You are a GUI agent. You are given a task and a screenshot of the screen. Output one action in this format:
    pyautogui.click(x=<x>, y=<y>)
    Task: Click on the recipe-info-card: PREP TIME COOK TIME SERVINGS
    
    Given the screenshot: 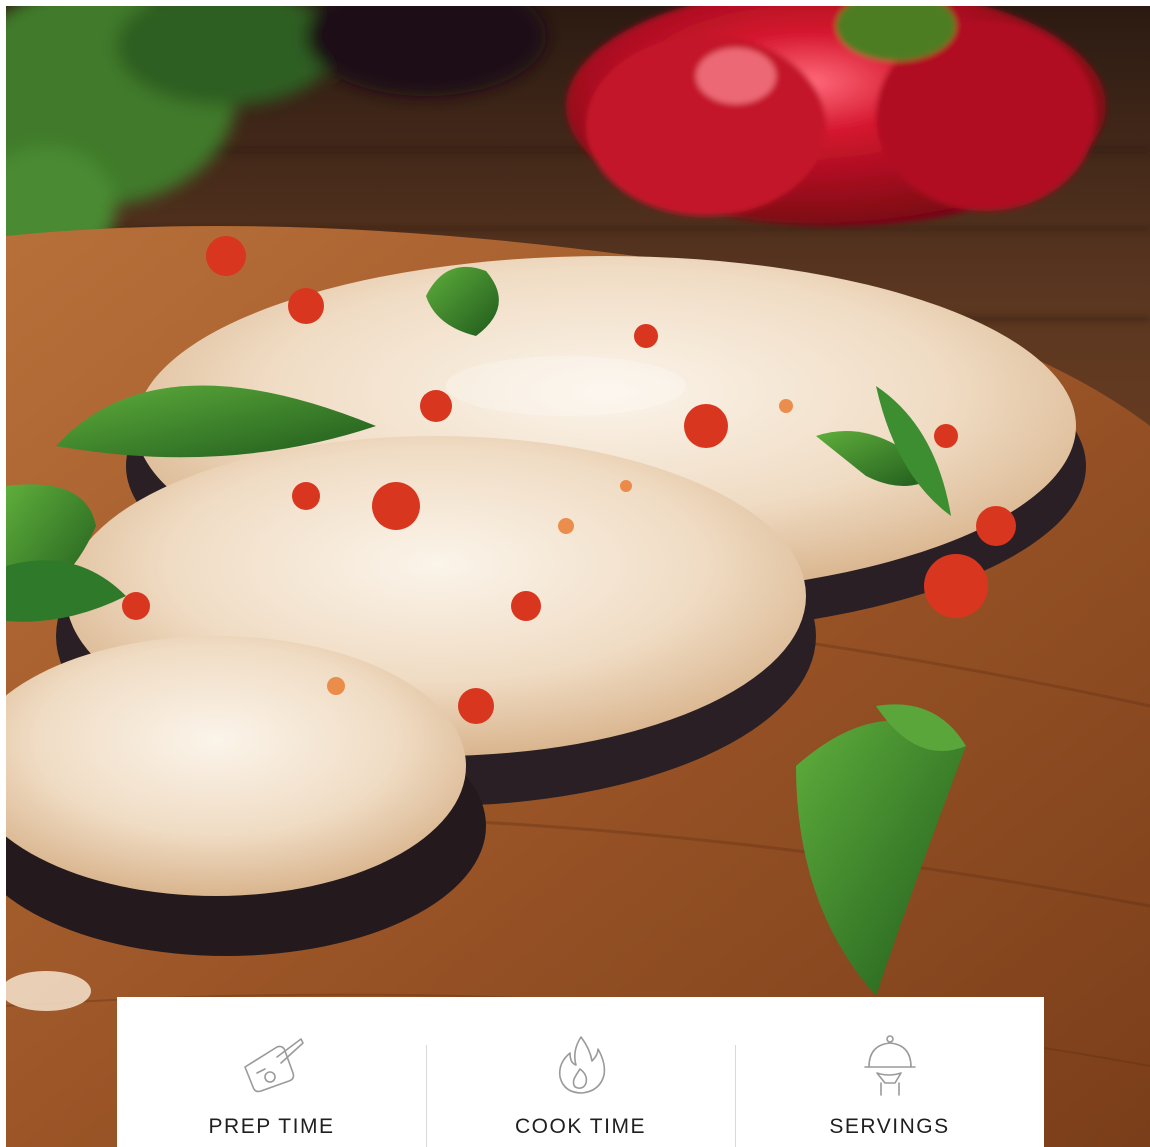 What is the action you would take?
    pyautogui.click(x=580, y=1072)
    